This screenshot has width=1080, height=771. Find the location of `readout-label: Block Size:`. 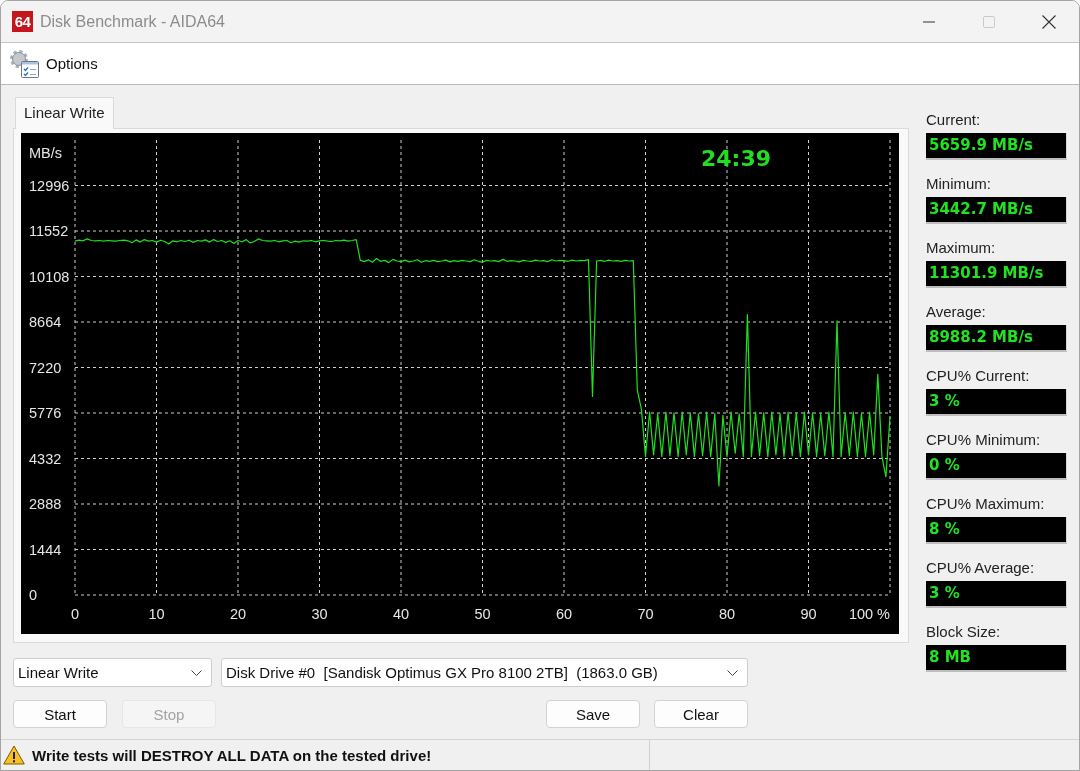

readout-label: Block Size: is located at coordinates (963, 632).